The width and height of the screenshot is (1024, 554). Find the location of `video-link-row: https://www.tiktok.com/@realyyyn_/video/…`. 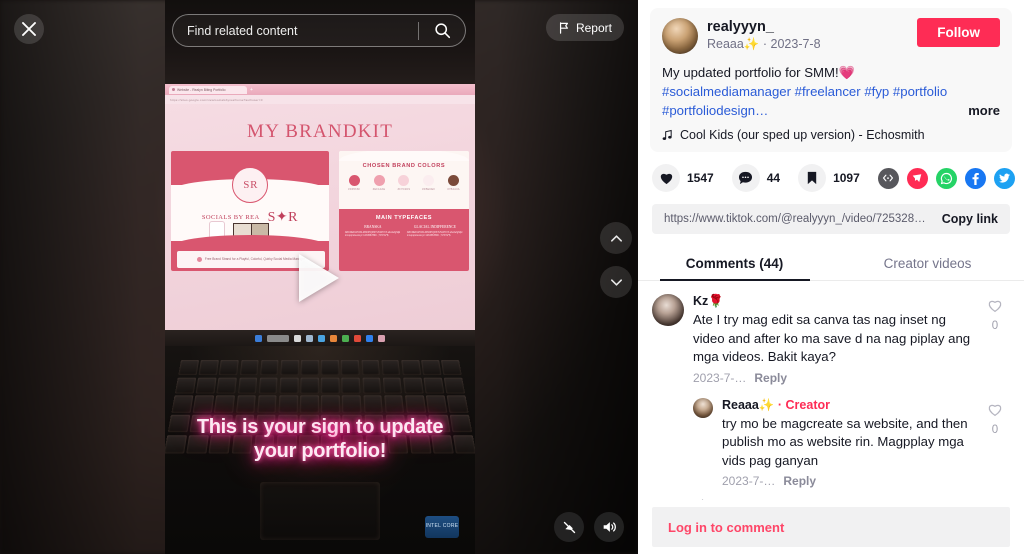

video-link-row: https://www.tiktok.com/@realyyyn_/video/… is located at coordinates (831, 219).